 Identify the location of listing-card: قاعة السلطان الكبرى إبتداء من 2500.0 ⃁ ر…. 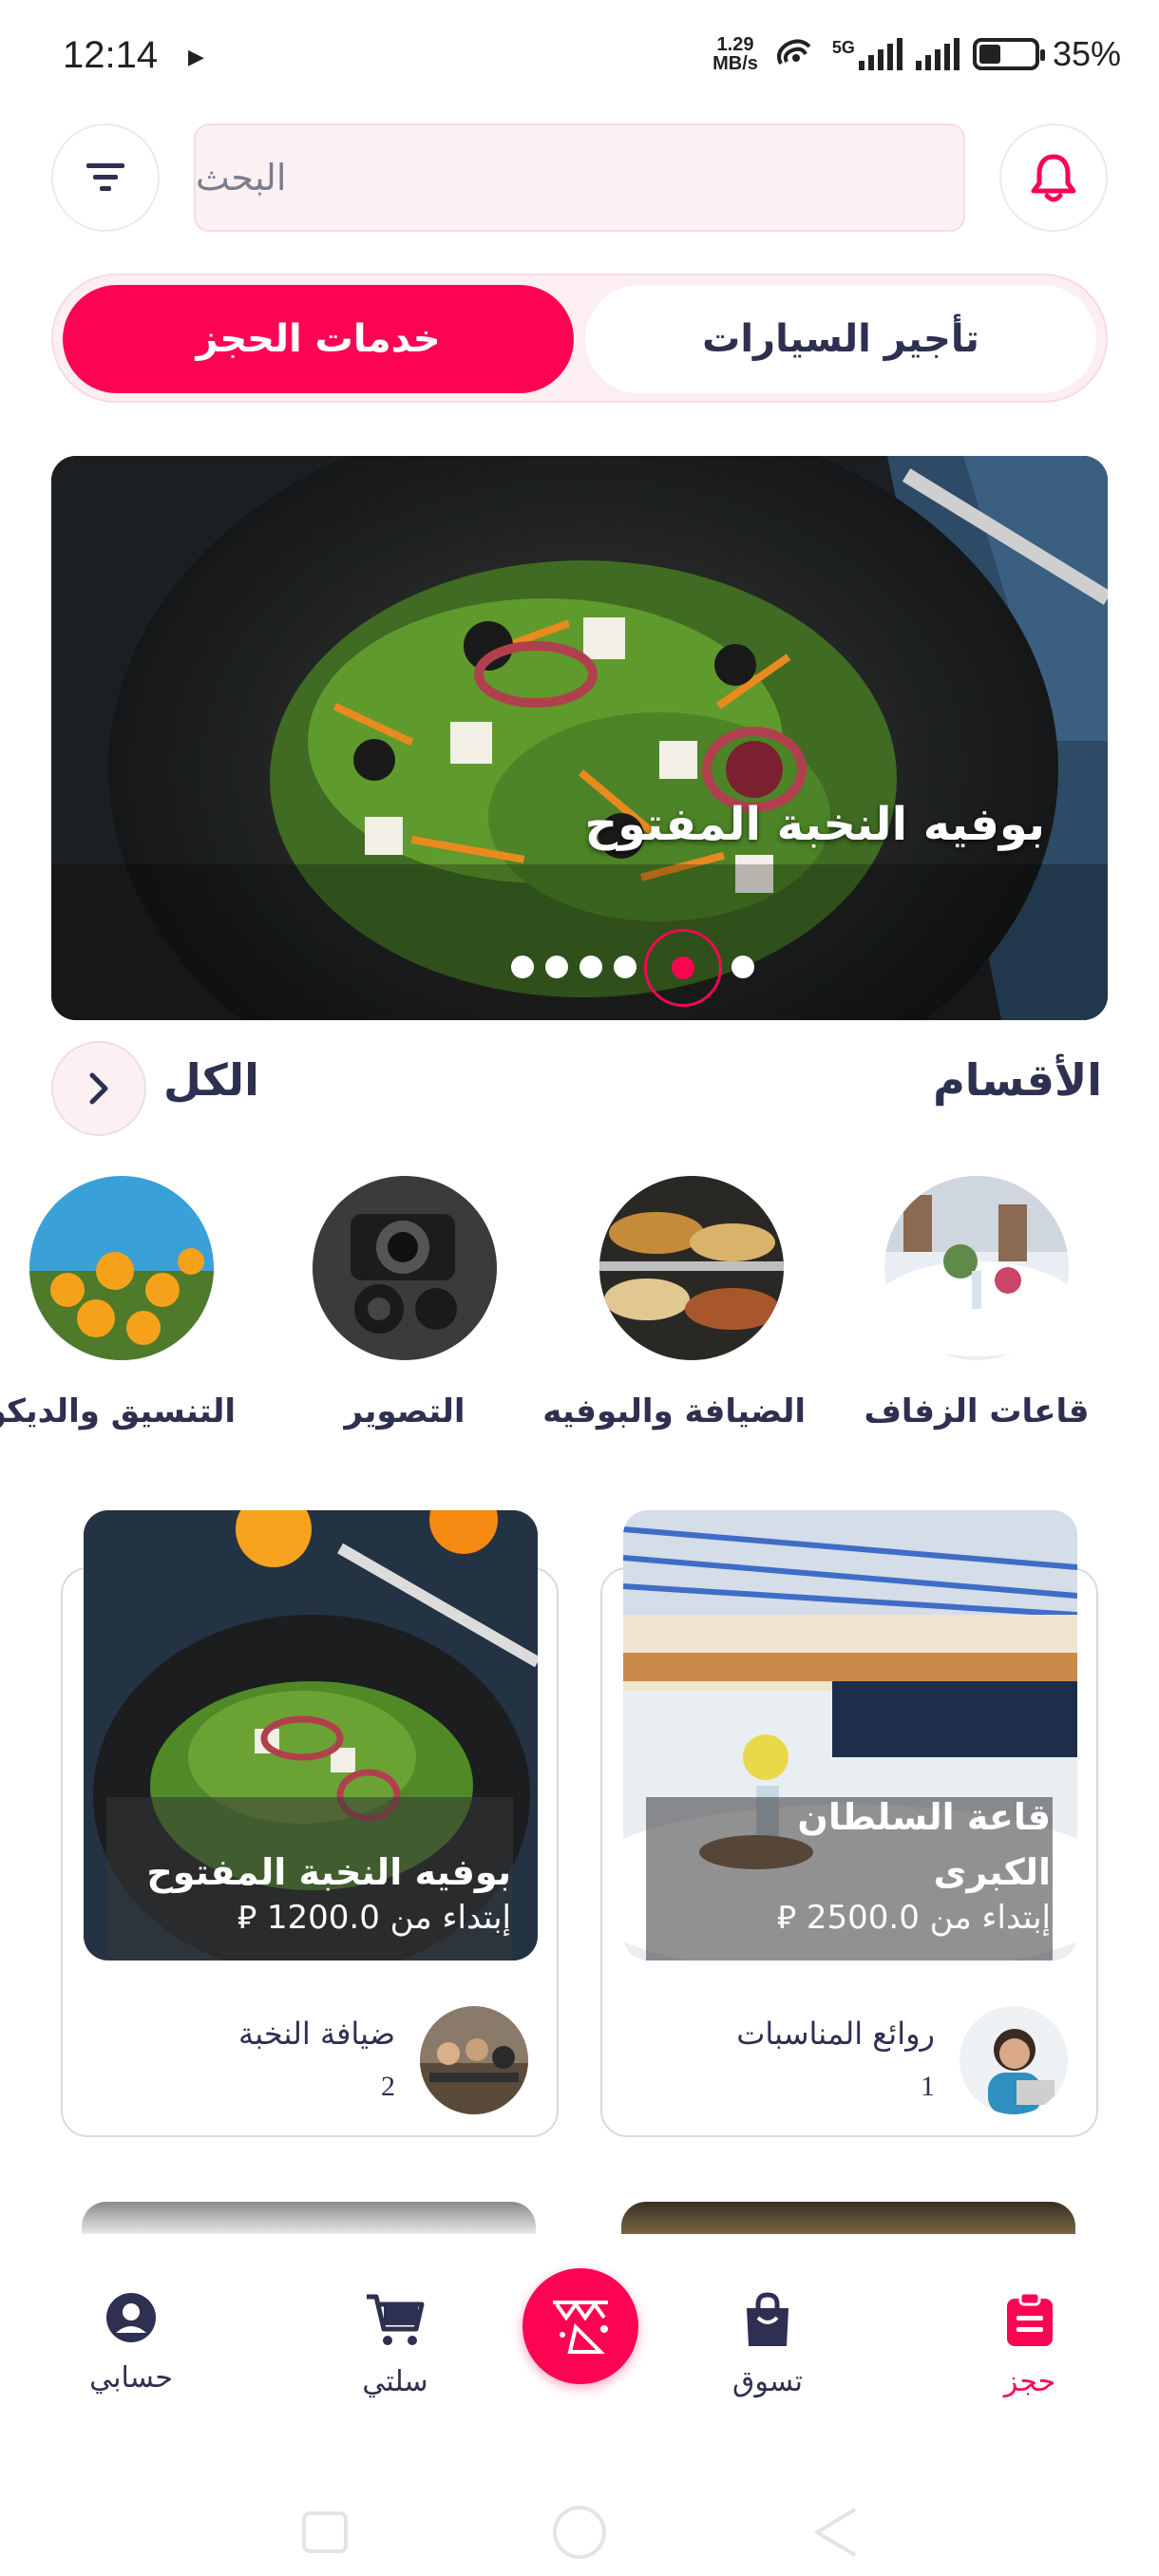
(849, 1823).